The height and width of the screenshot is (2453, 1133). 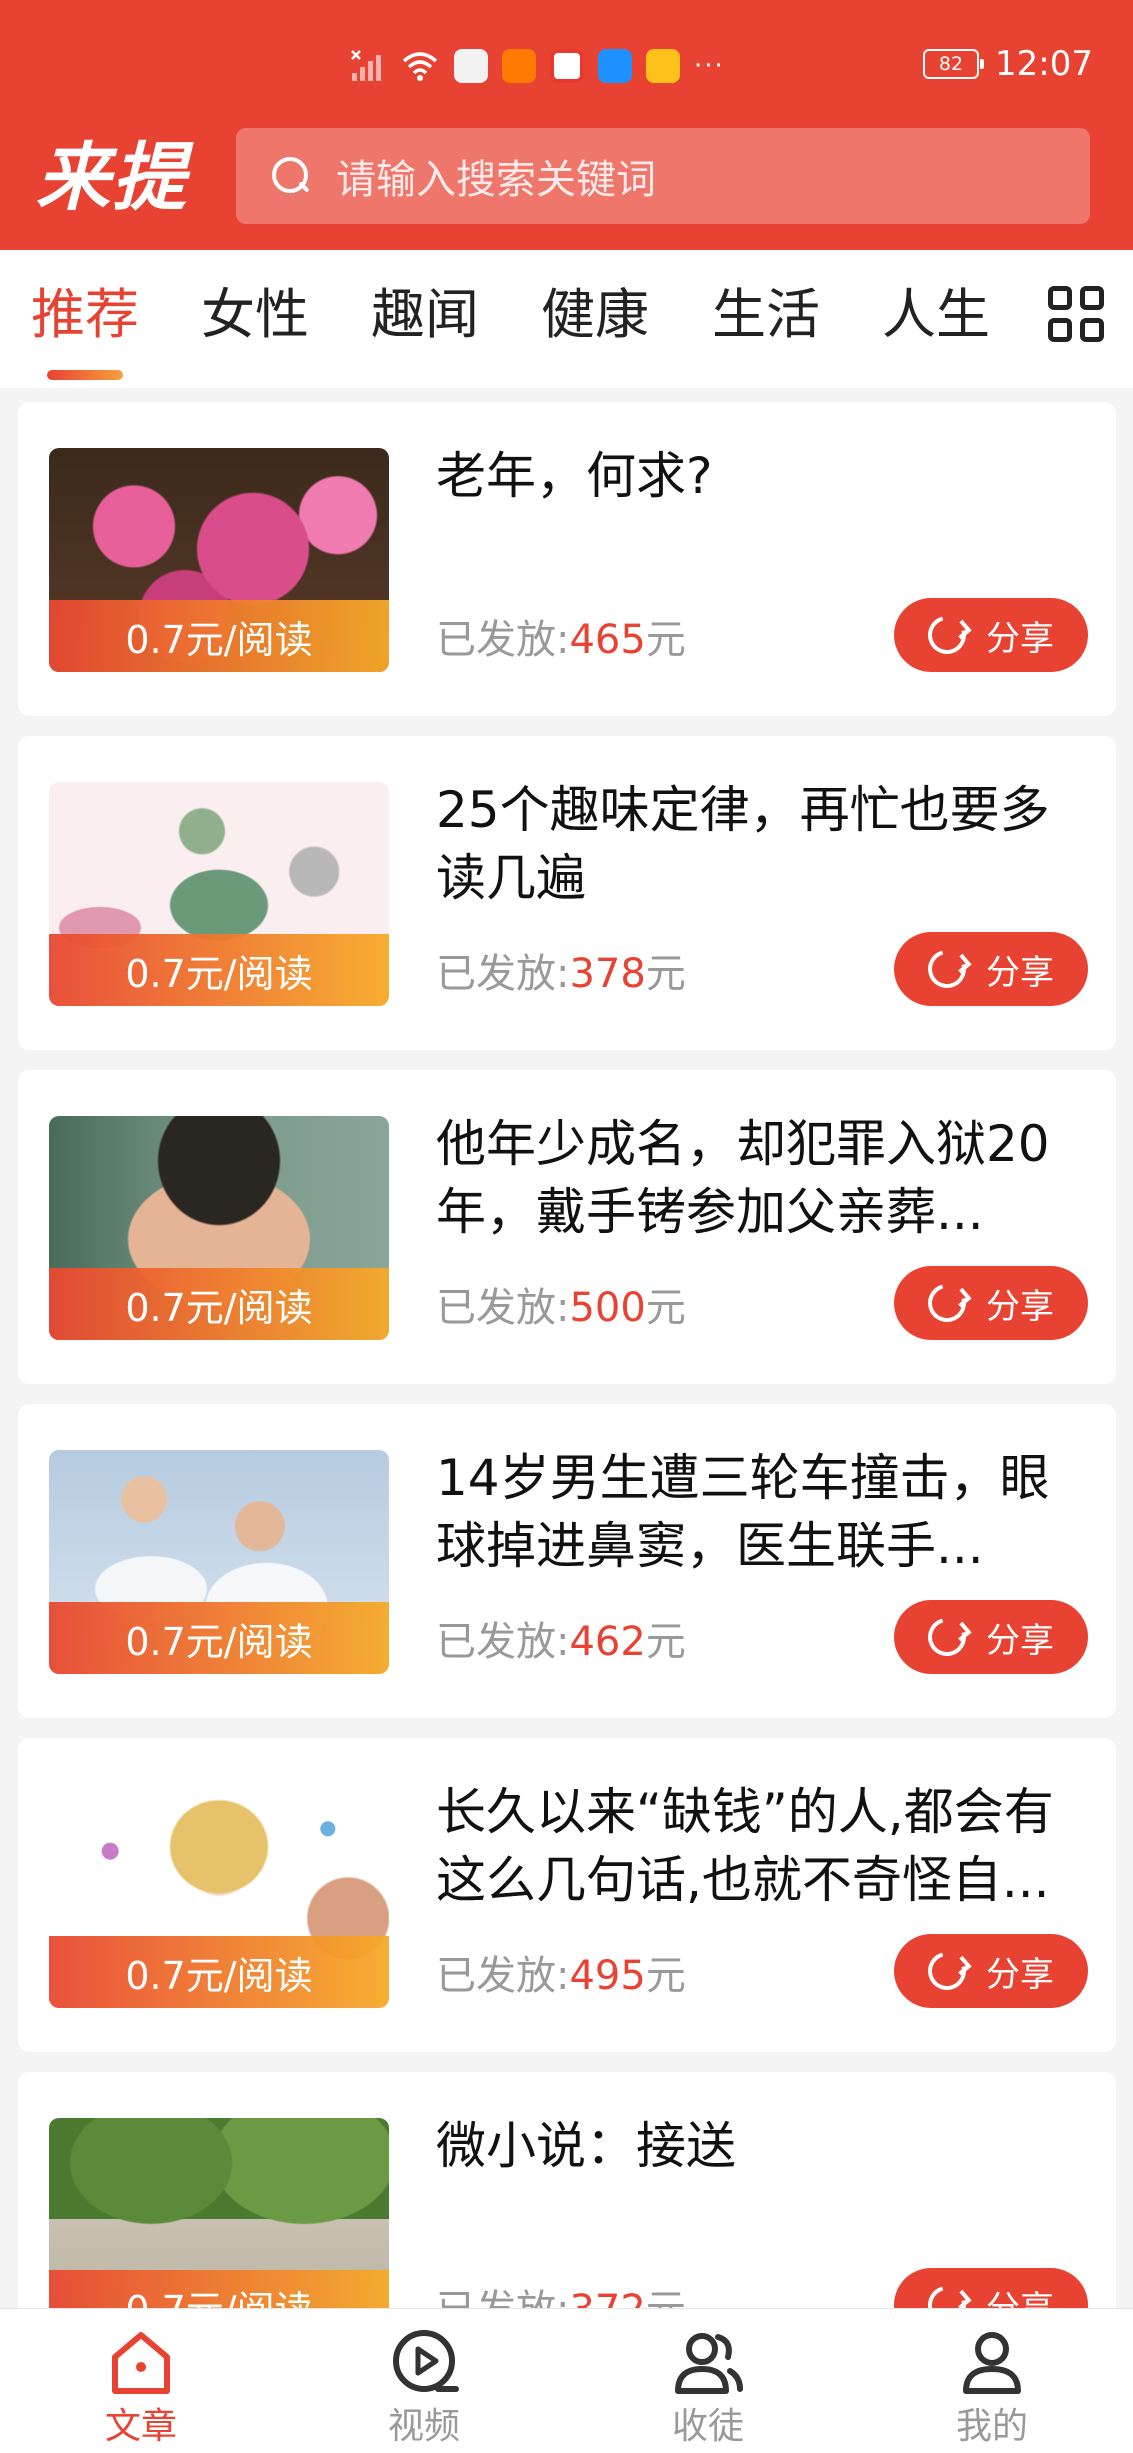 I want to click on nav-label: 视频, so click(x=423, y=2426).